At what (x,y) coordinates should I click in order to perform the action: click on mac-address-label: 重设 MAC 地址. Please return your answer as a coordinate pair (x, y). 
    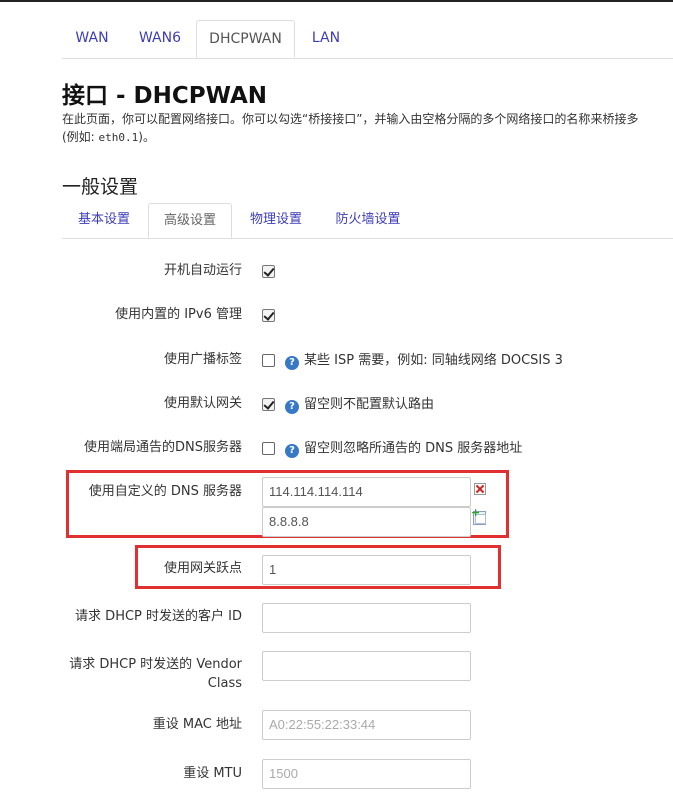
    Looking at the image, I should click on (197, 724).